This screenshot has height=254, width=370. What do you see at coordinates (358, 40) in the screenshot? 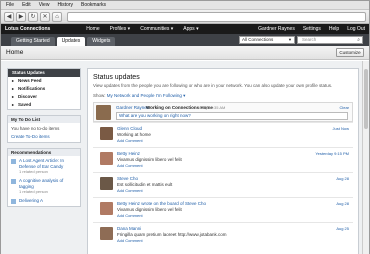
I see `search-icon: ⌕` at bounding box center [358, 40].